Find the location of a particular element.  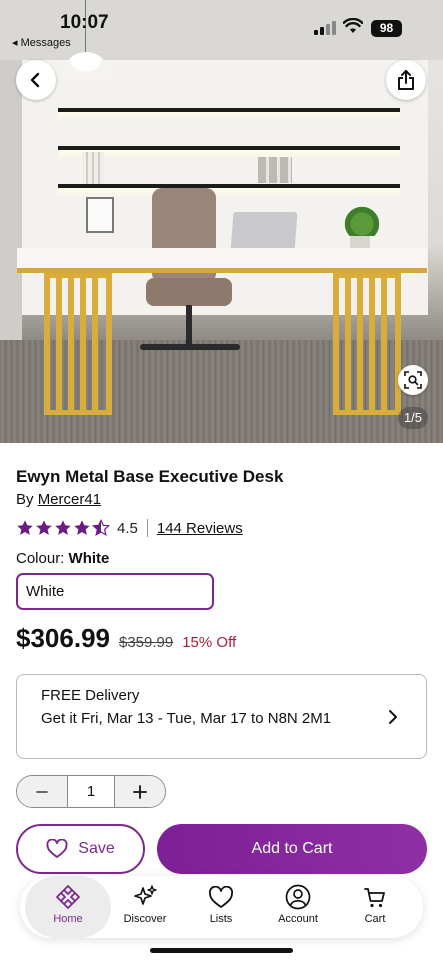

visual-search-button is located at coordinates (413, 380).